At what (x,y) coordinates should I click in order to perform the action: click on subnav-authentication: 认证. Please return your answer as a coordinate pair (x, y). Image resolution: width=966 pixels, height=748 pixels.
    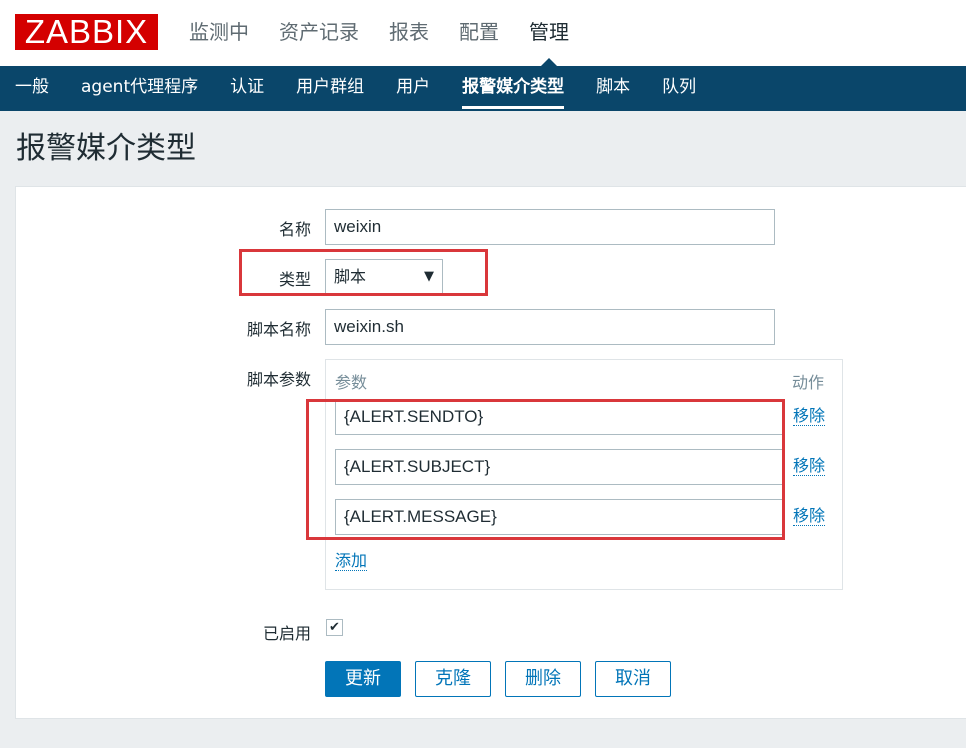
    Looking at the image, I should click on (247, 88).